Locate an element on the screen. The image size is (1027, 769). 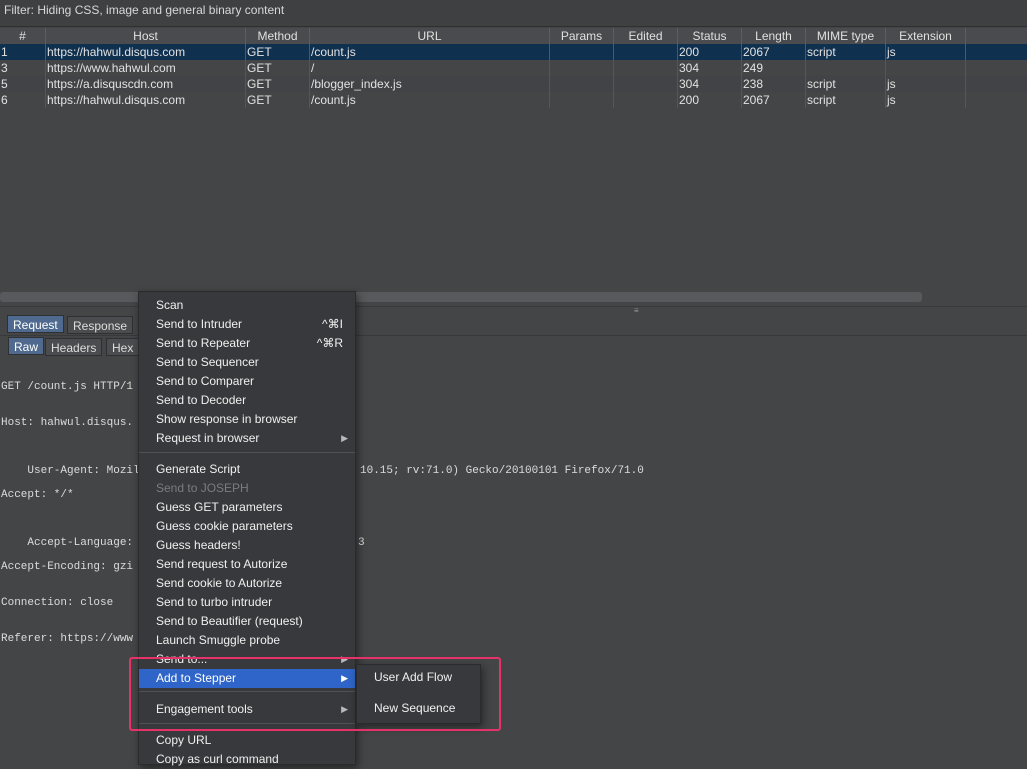
menu-item-copy-as-curl: Copy as curl command is located at coordinates (247, 759).